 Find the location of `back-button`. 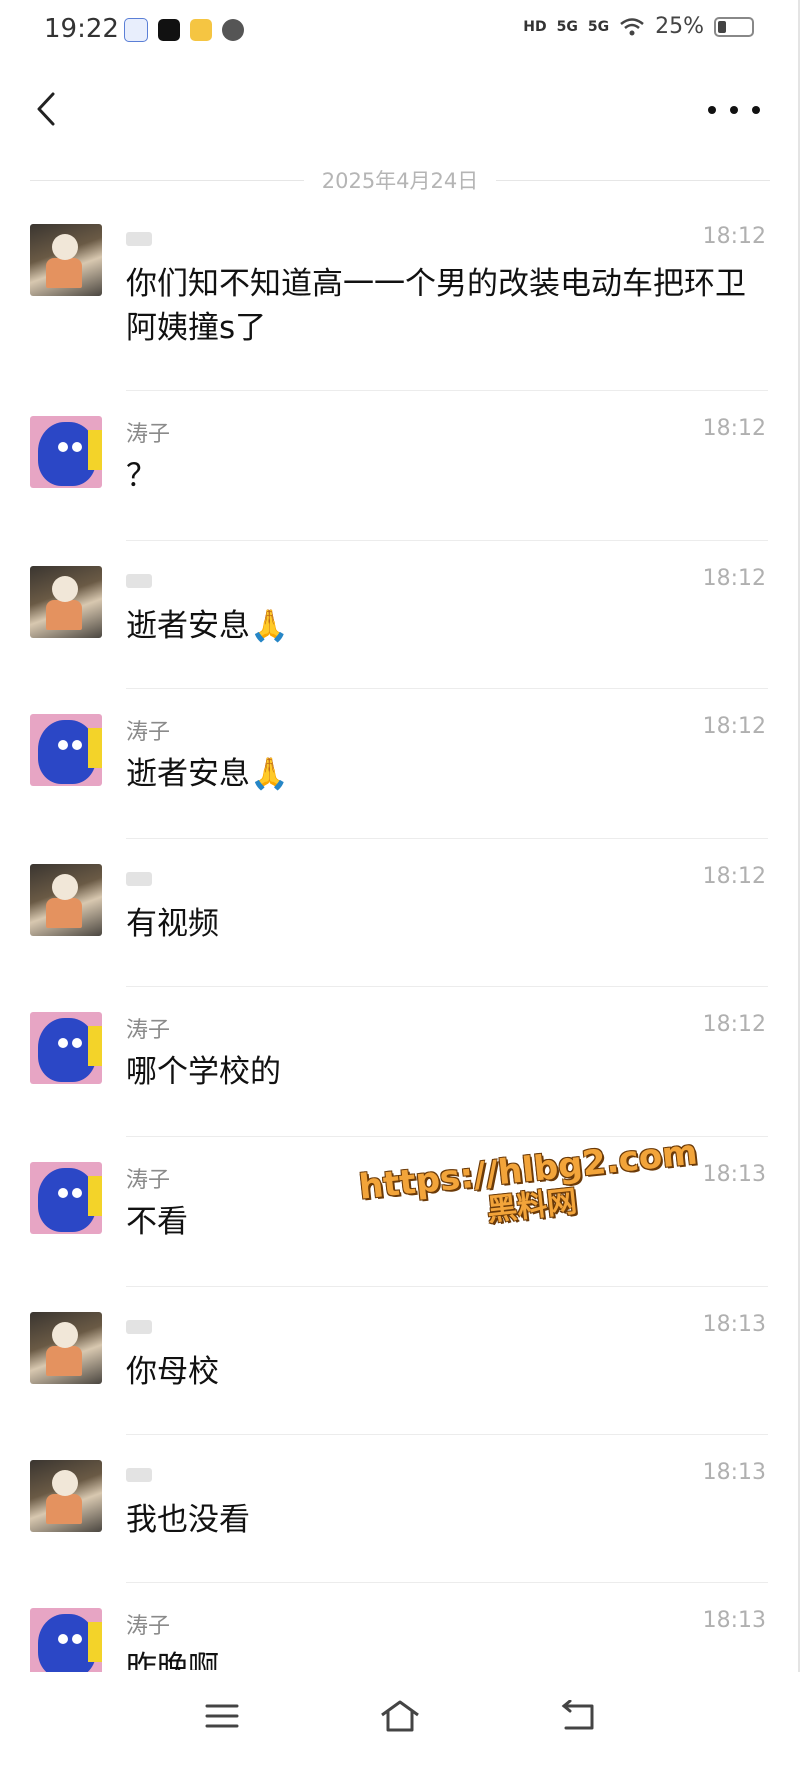

back-button is located at coordinates (46, 109).